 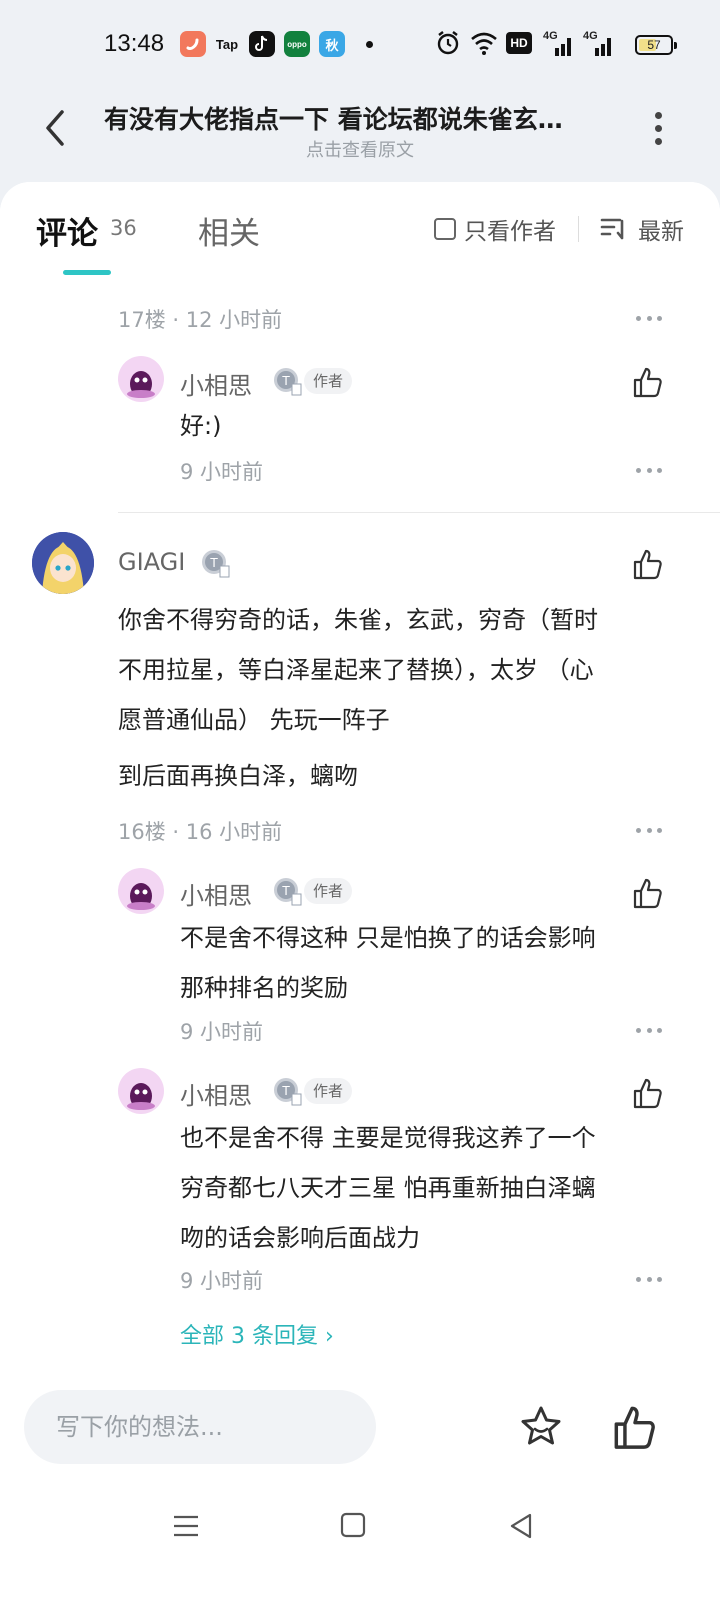 I want to click on comment-16-meta: 16楼 · 16 小时前, so click(x=200, y=832).